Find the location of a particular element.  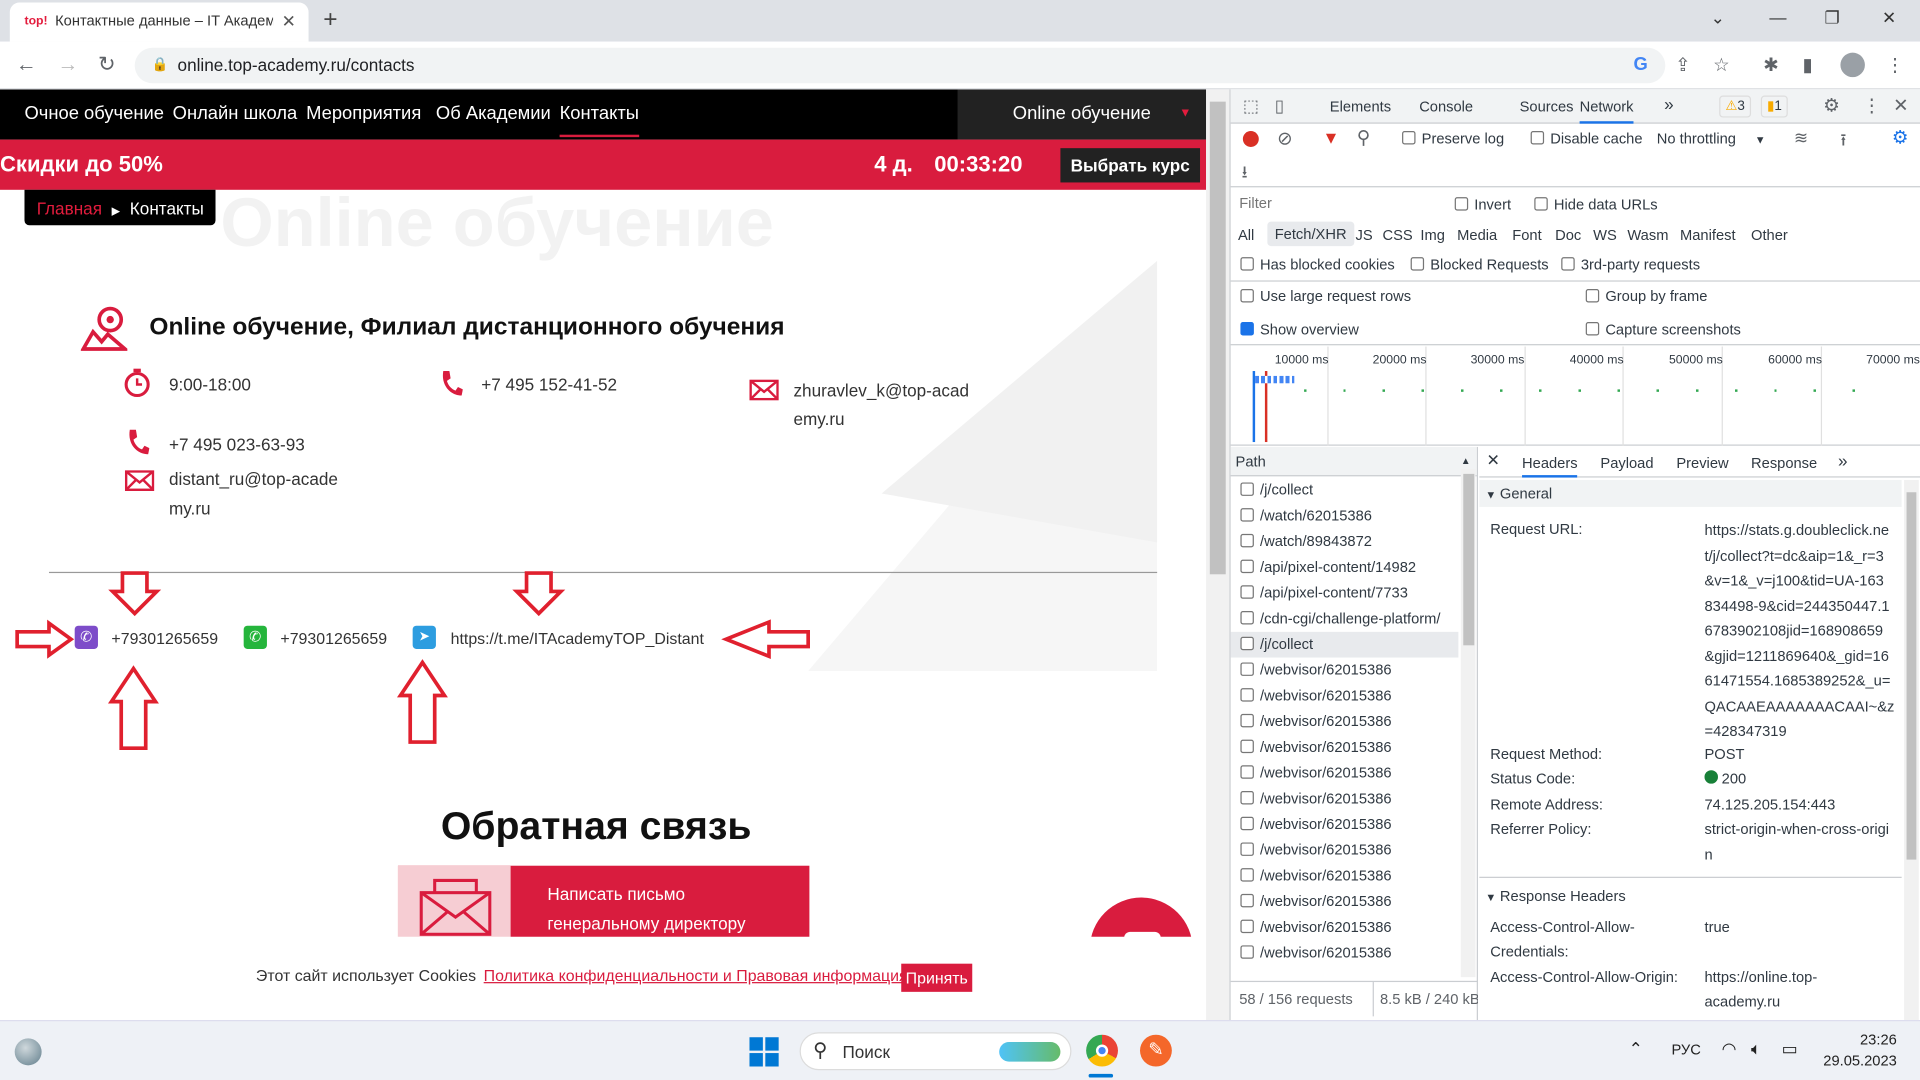

devtools-menu-icon: ⋮ is located at coordinates (1871, 105).